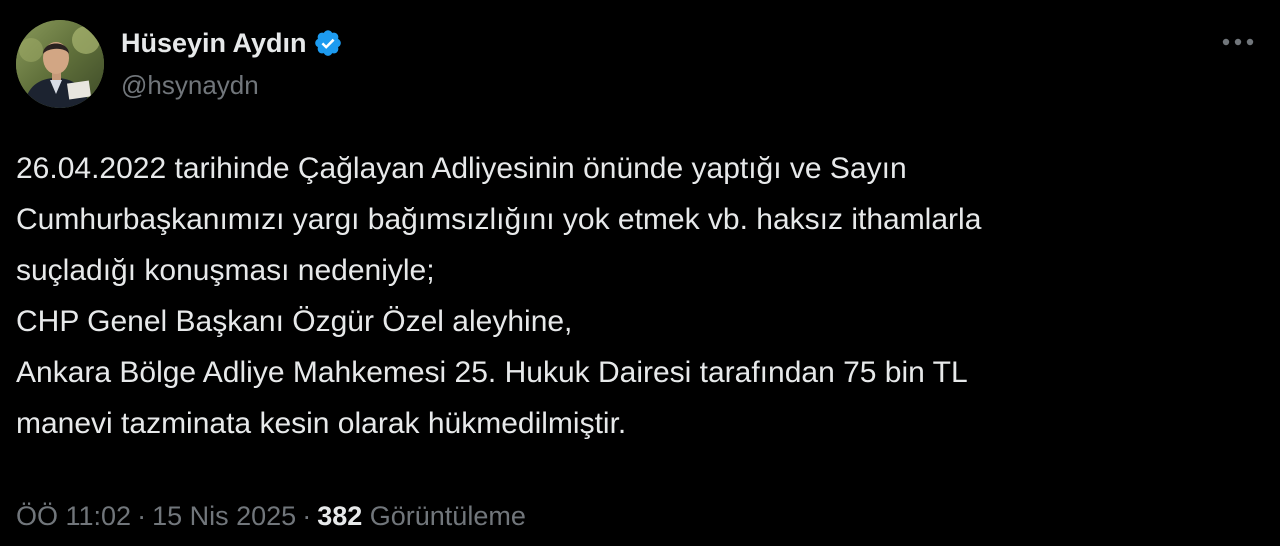 The image size is (1280, 546). What do you see at coordinates (232, 85) in the screenshot?
I see `handle: @hsynaydn` at bounding box center [232, 85].